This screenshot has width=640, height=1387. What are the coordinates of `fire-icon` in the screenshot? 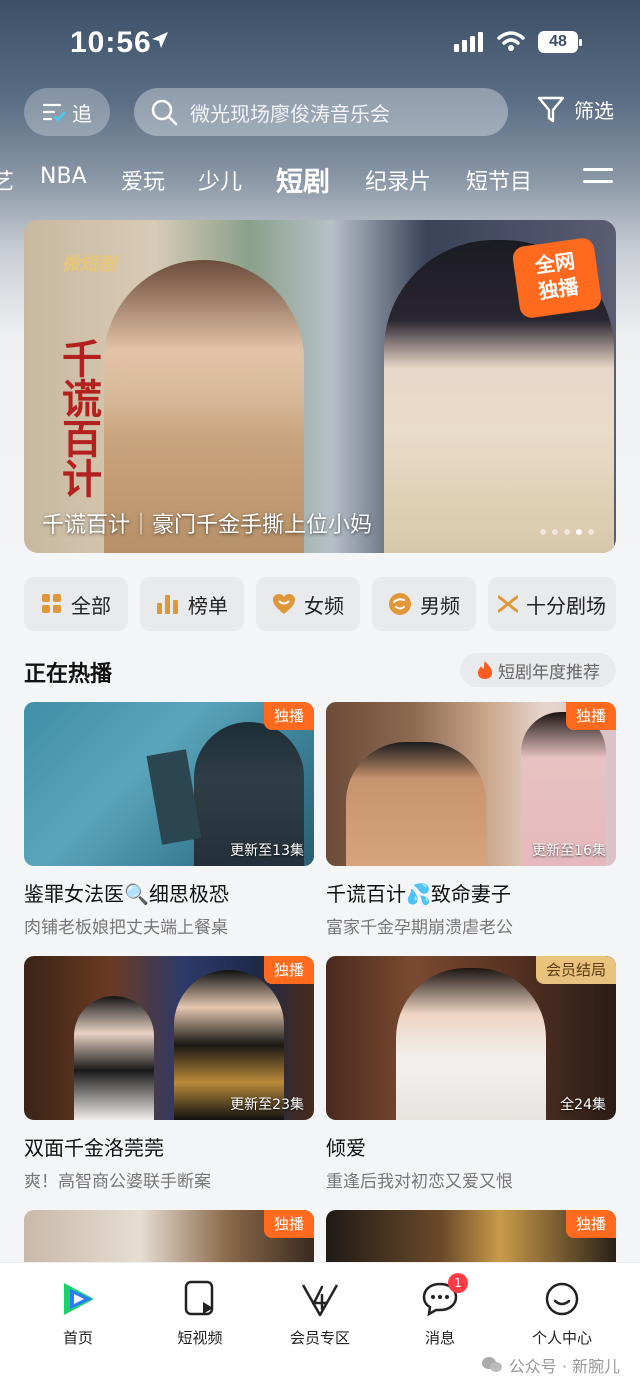 It's located at (485, 670).